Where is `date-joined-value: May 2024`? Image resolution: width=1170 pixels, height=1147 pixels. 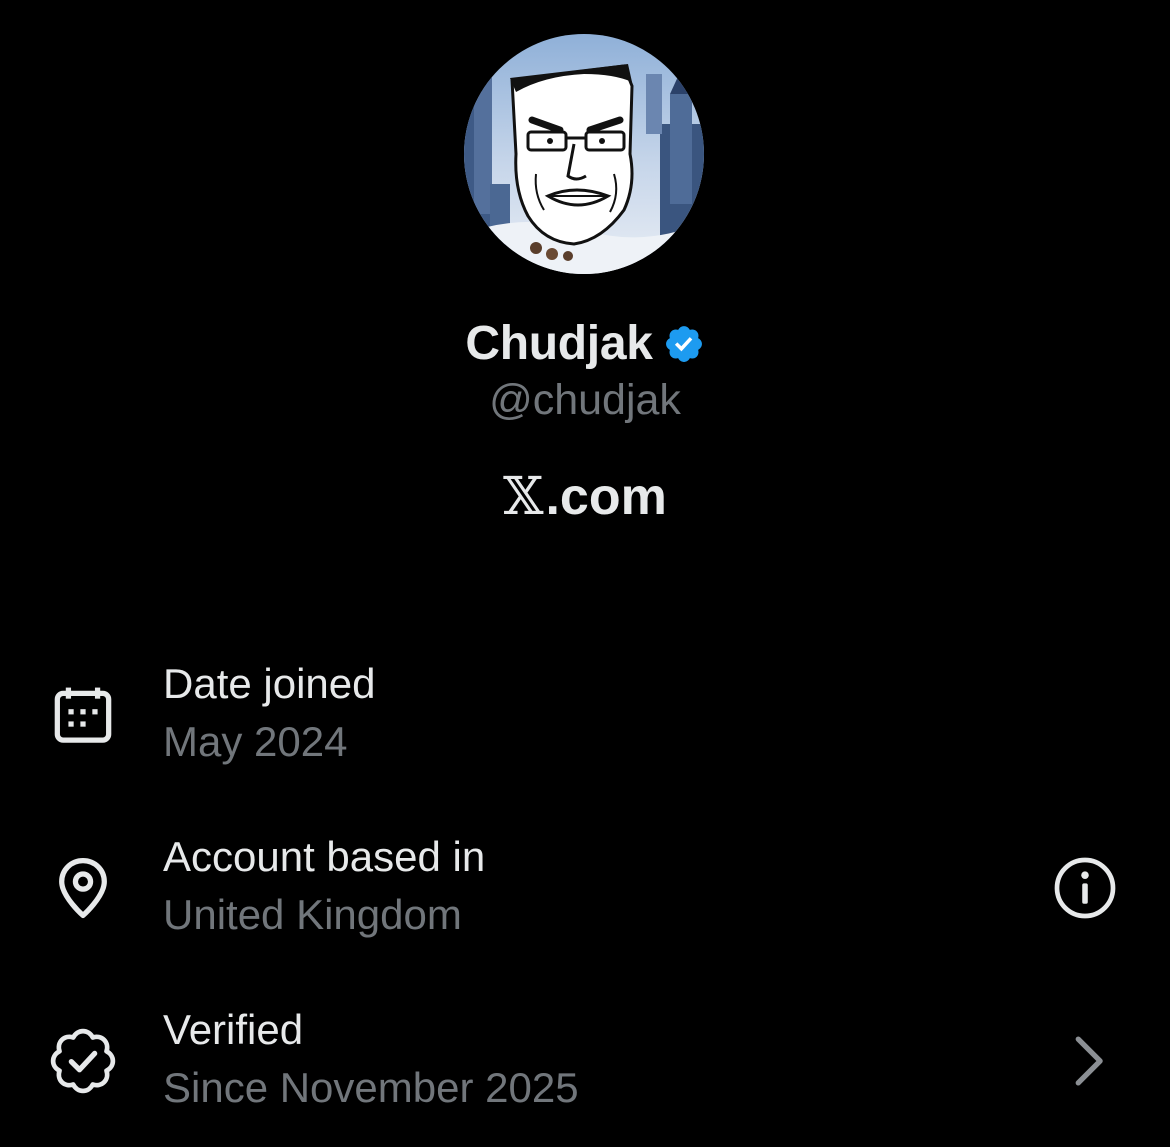
date-joined-value: May 2024 is located at coordinates (255, 741).